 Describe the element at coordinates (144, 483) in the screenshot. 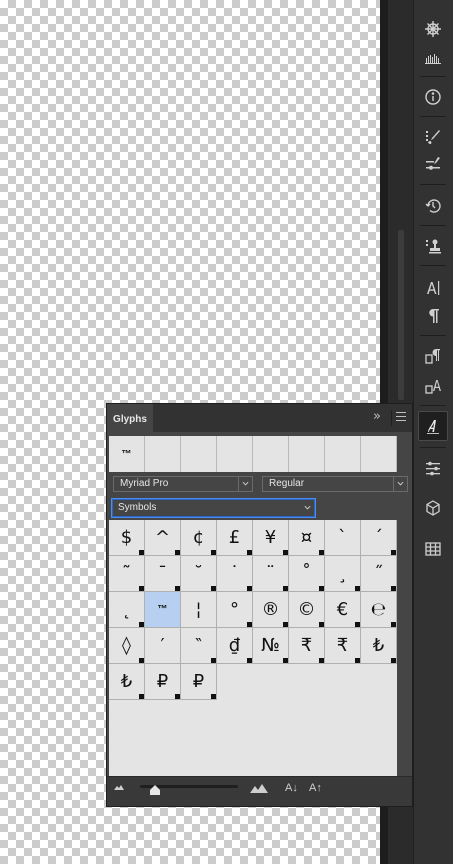

I see `font-family-value: Myriad Pro` at that location.